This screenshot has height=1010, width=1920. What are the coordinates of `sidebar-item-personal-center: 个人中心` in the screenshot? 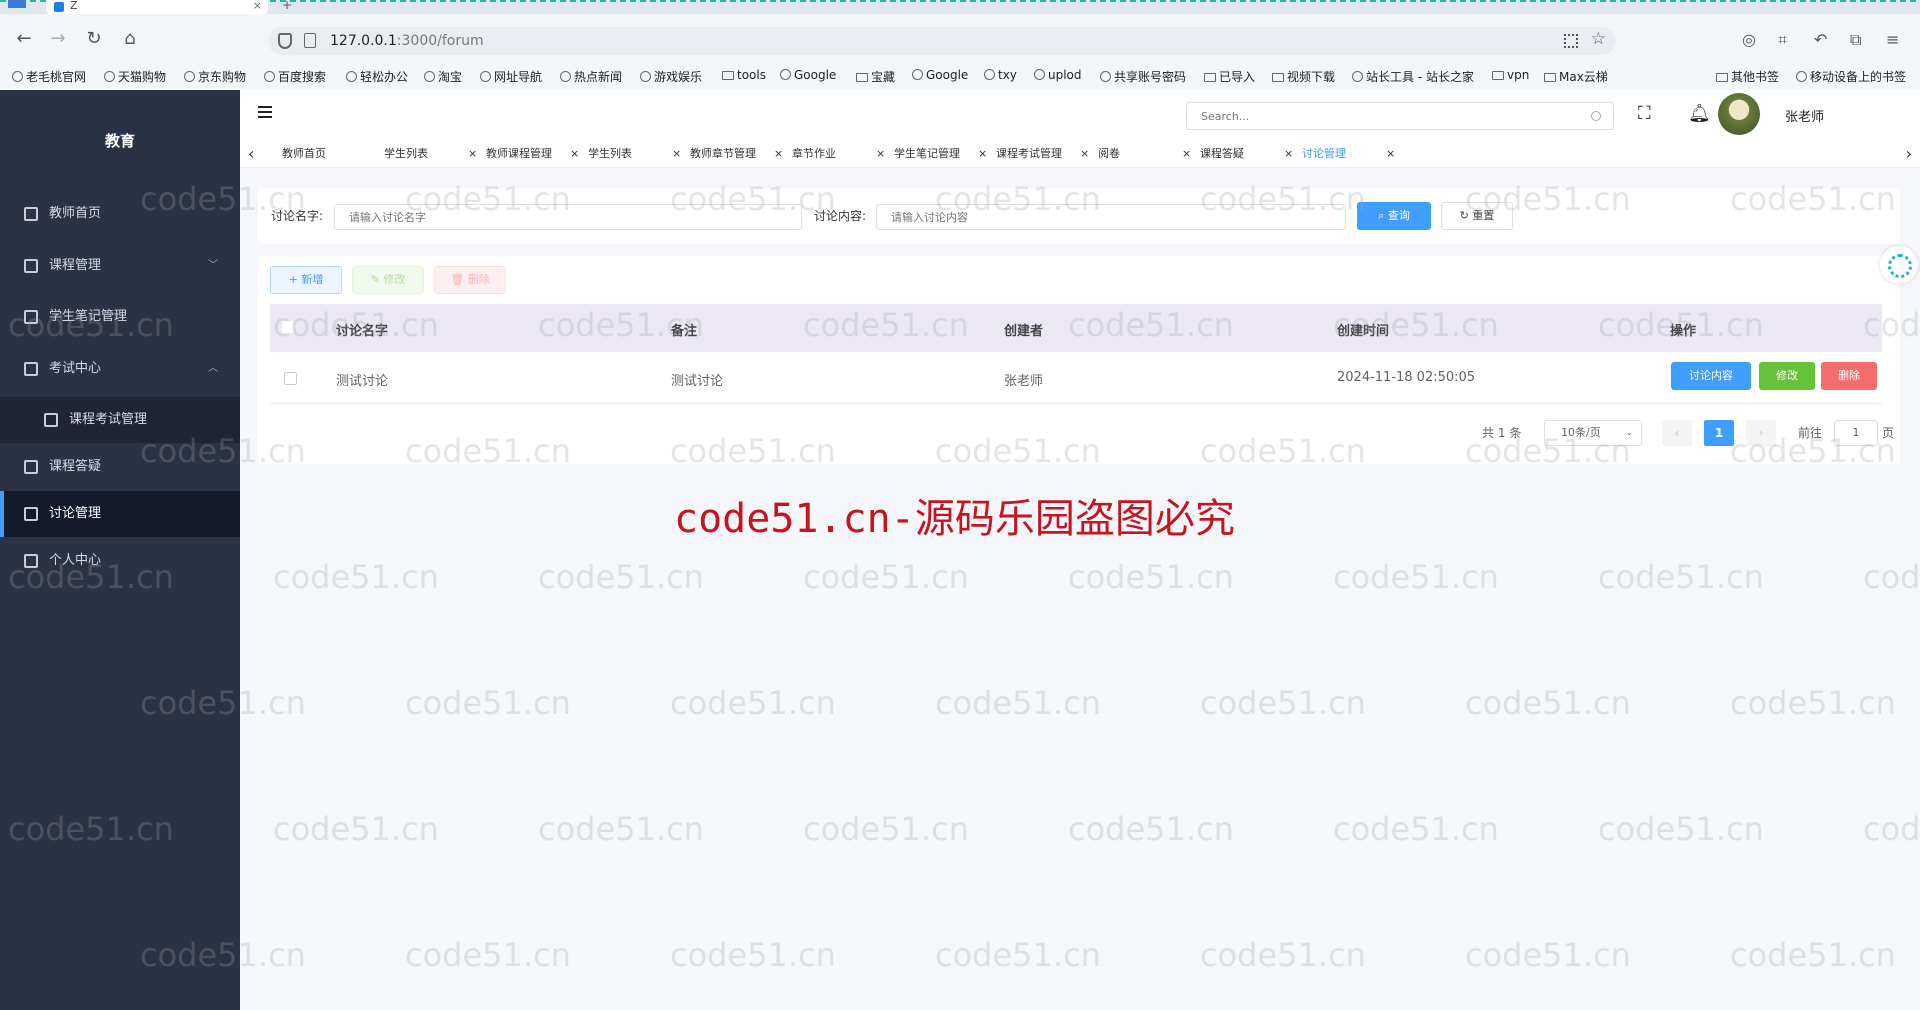 It's located at (120, 561).